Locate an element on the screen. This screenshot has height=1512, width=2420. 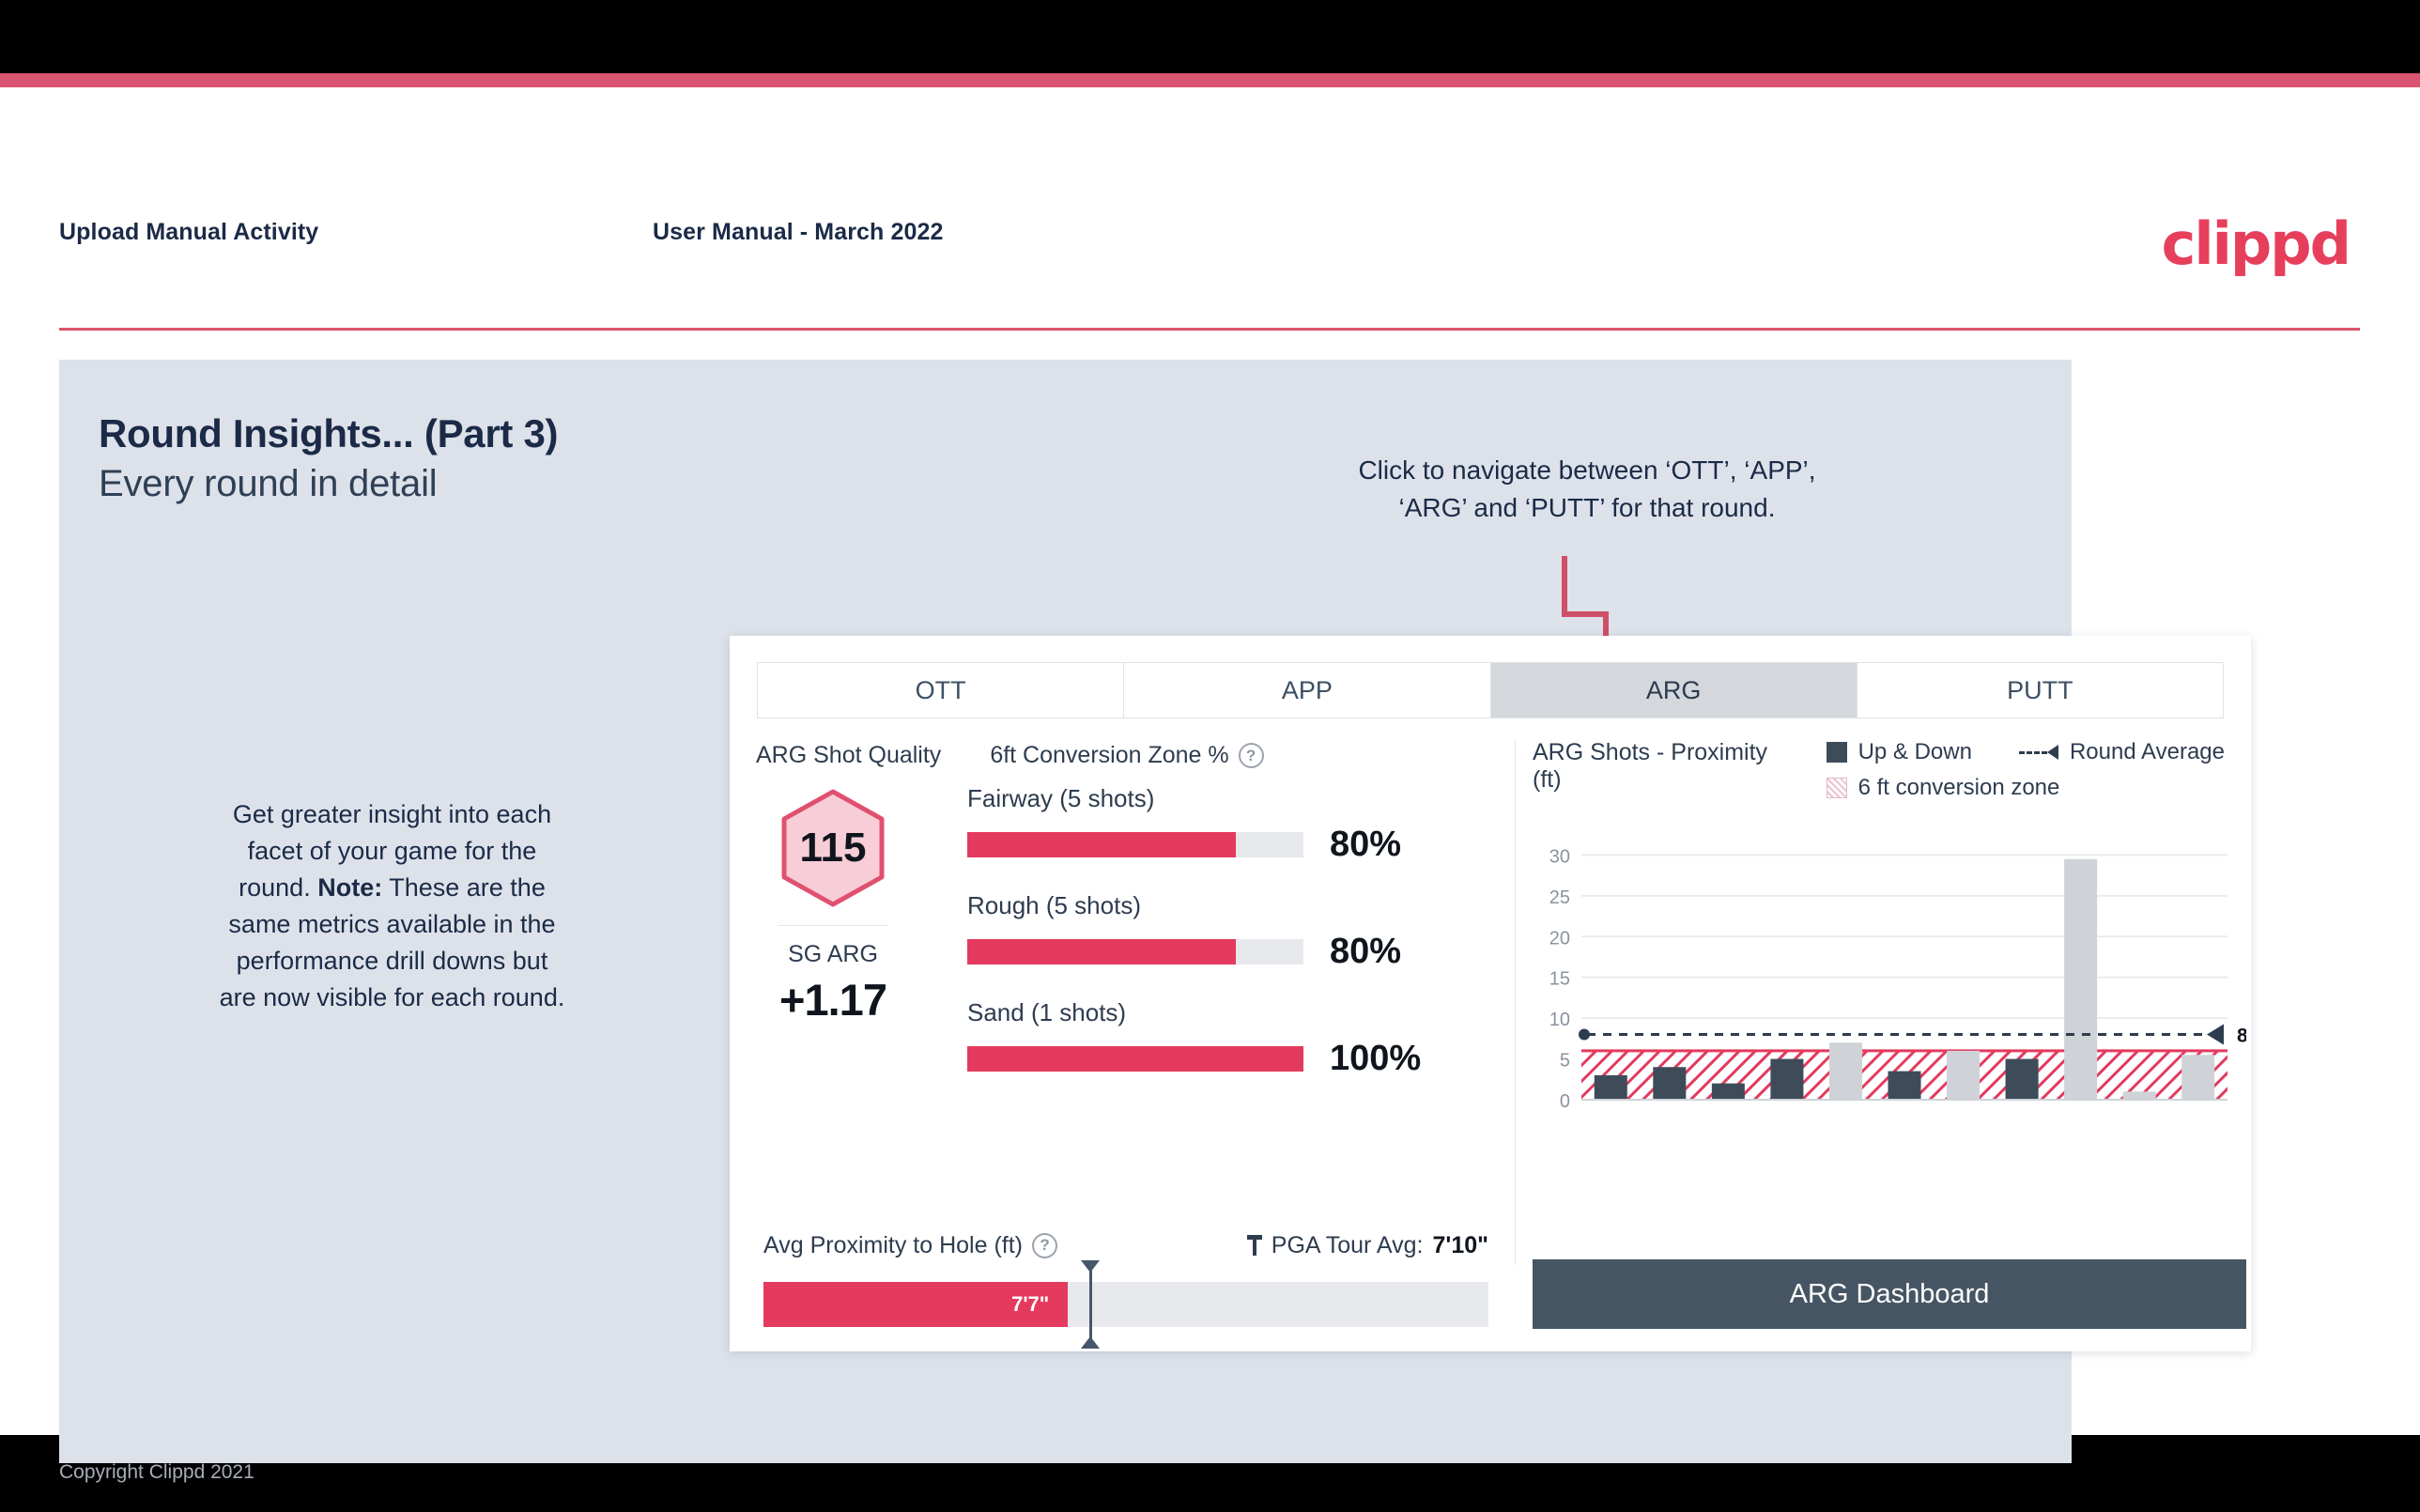
facet-tabs: OTT APP ARG PUTT is located at coordinates (1491, 690).